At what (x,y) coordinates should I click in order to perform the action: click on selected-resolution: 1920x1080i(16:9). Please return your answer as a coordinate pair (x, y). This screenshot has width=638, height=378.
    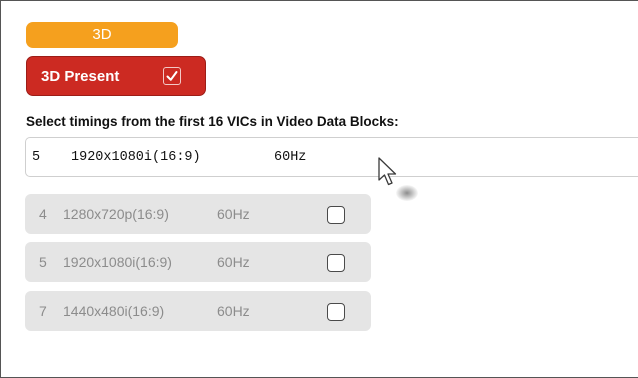
    Looking at the image, I should click on (136, 157).